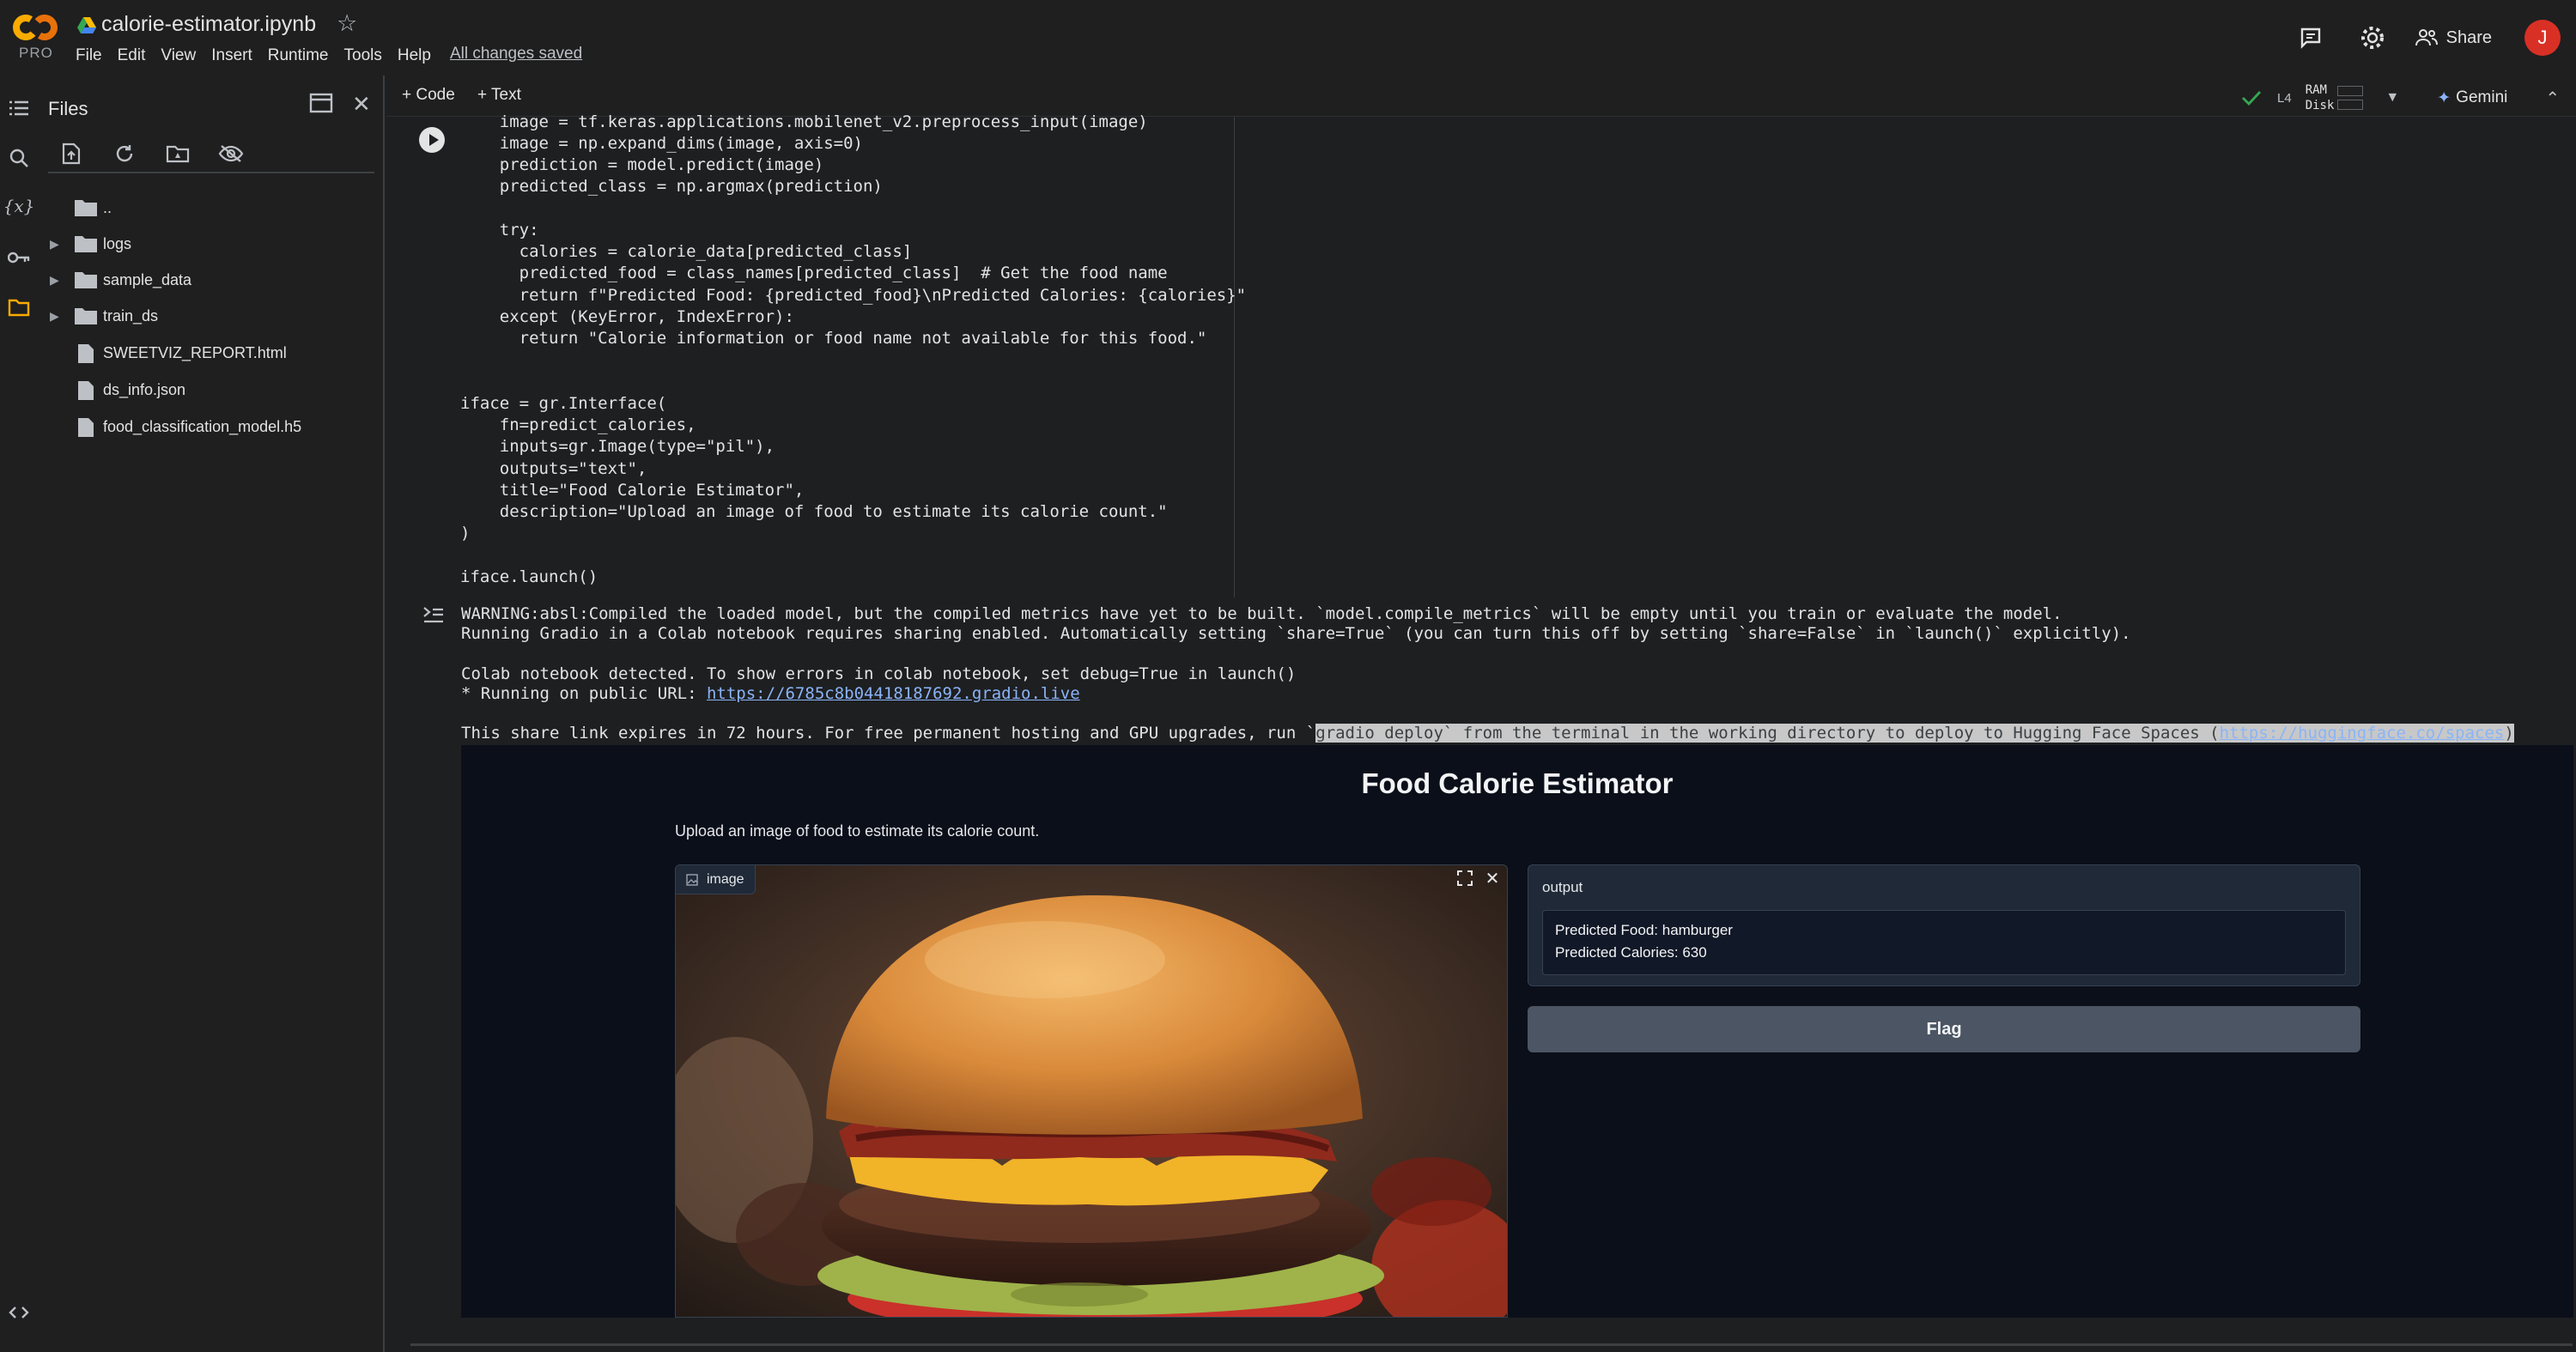 This screenshot has width=2576, height=1352. What do you see at coordinates (19, 307) in the screenshot?
I see `files-folder-icon` at bounding box center [19, 307].